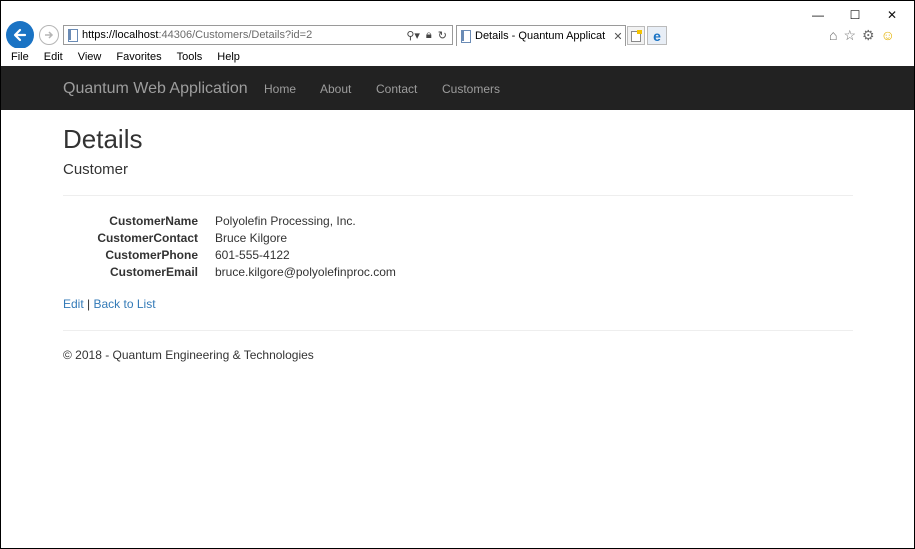  What do you see at coordinates (413, 35) in the screenshot?
I see `search-icon: ⚲▾` at bounding box center [413, 35].